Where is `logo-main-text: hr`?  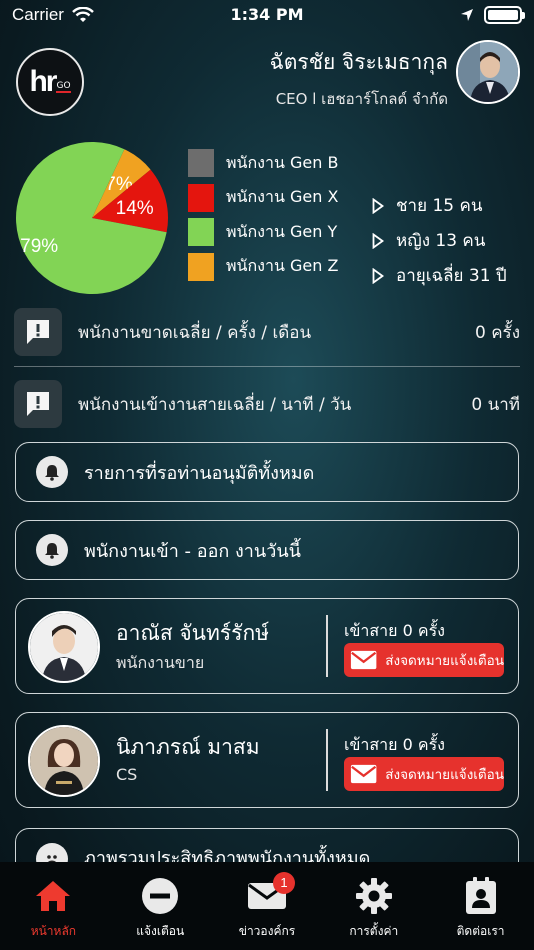 logo-main-text: hr is located at coordinates (43, 81).